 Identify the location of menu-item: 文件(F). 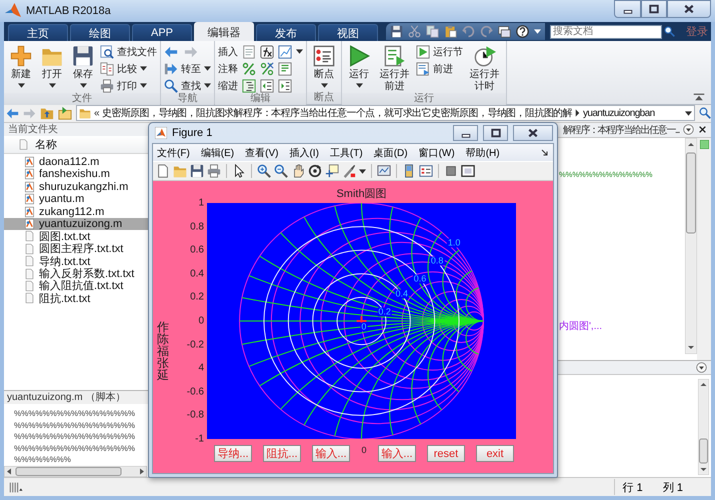
(173, 153).